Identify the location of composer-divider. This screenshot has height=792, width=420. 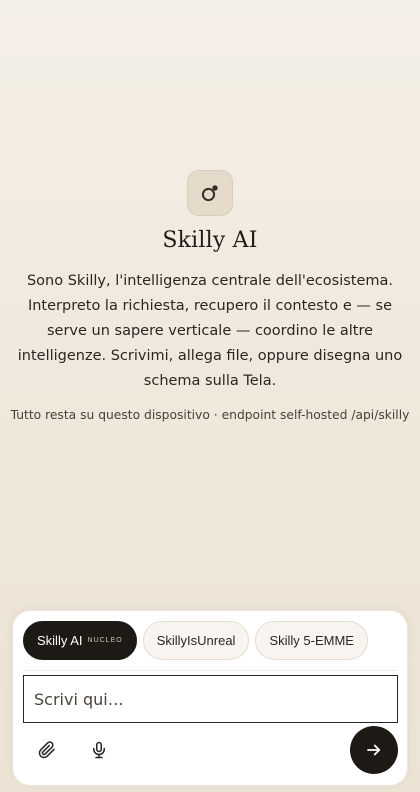
(210, 670).